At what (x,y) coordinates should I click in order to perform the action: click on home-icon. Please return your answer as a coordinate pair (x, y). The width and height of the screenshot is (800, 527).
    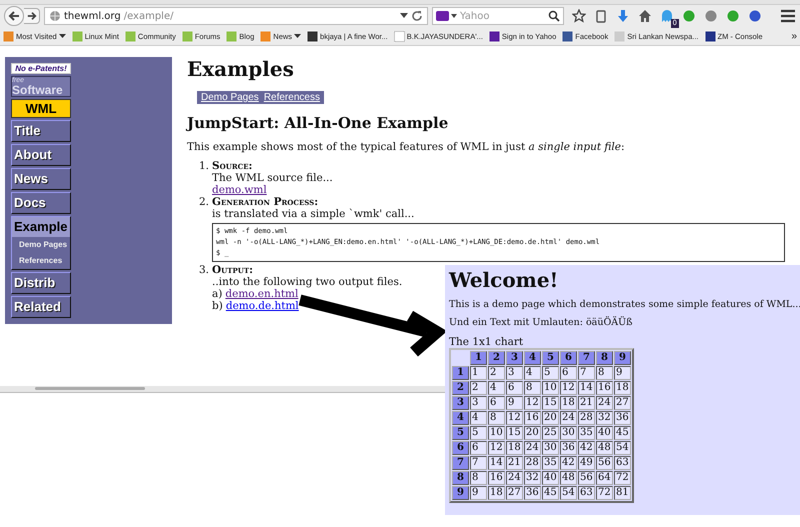
    Looking at the image, I should click on (645, 16).